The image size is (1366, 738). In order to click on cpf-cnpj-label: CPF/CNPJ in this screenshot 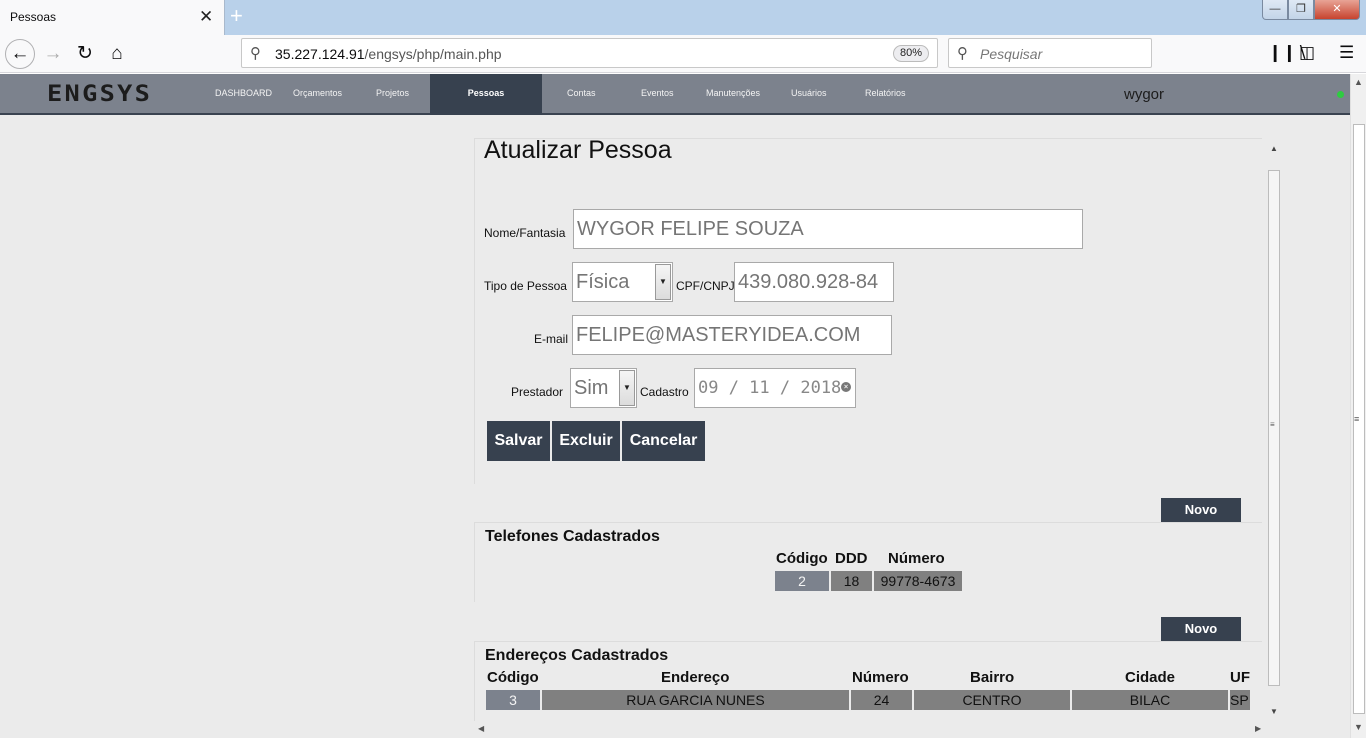, I will do `click(705, 286)`.